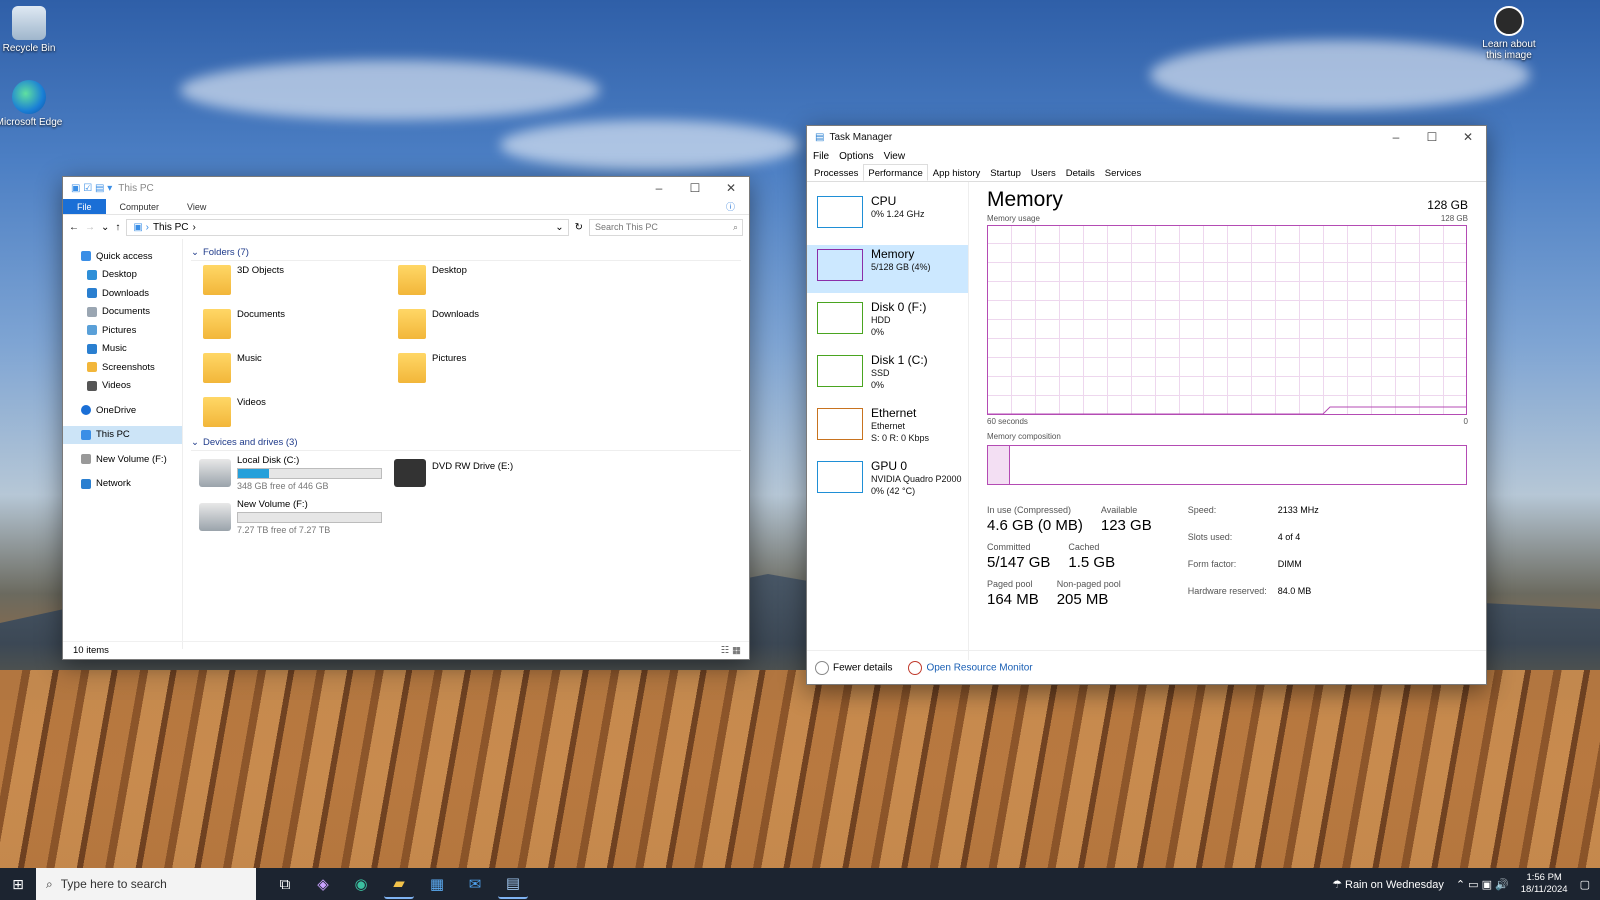 This screenshot has height=900, width=1600. I want to click on tab-performance: Performance, so click(895, 172).